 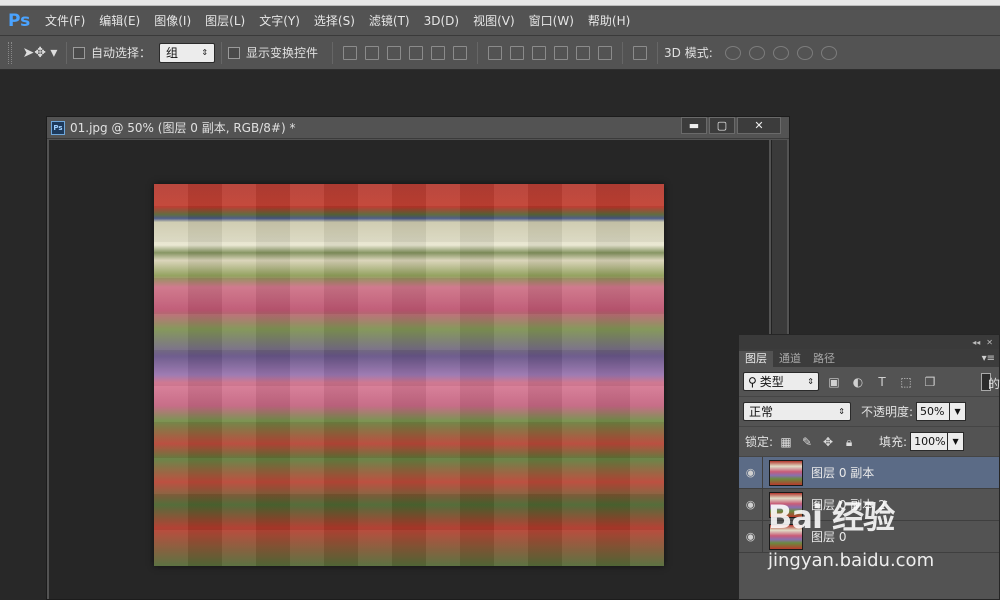 I want to click on adjustment-filter-icon: ◐, so click(x=858, y=382).